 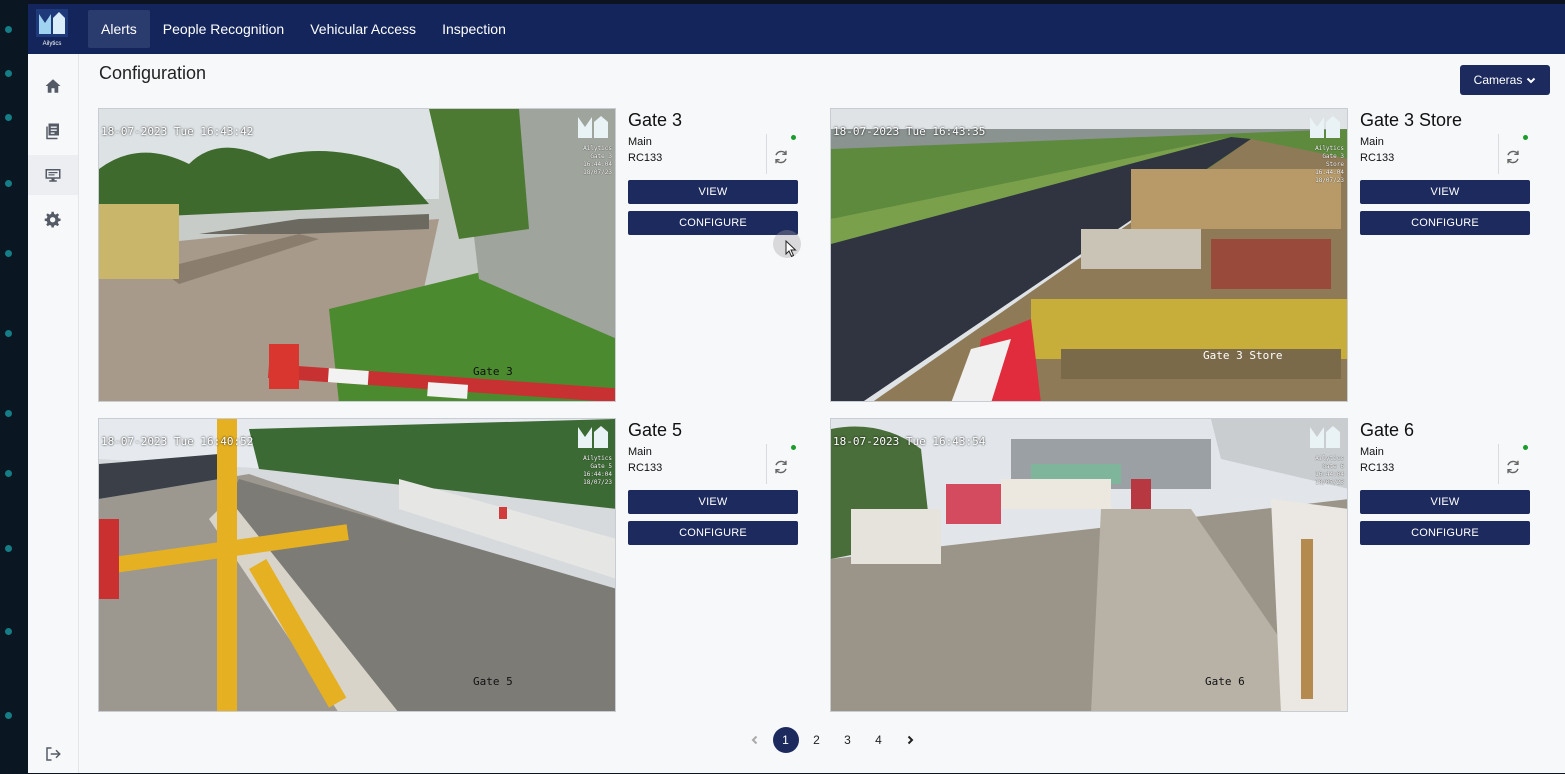 I want to click on pagination-page: 2, so click(x=817, y=740).